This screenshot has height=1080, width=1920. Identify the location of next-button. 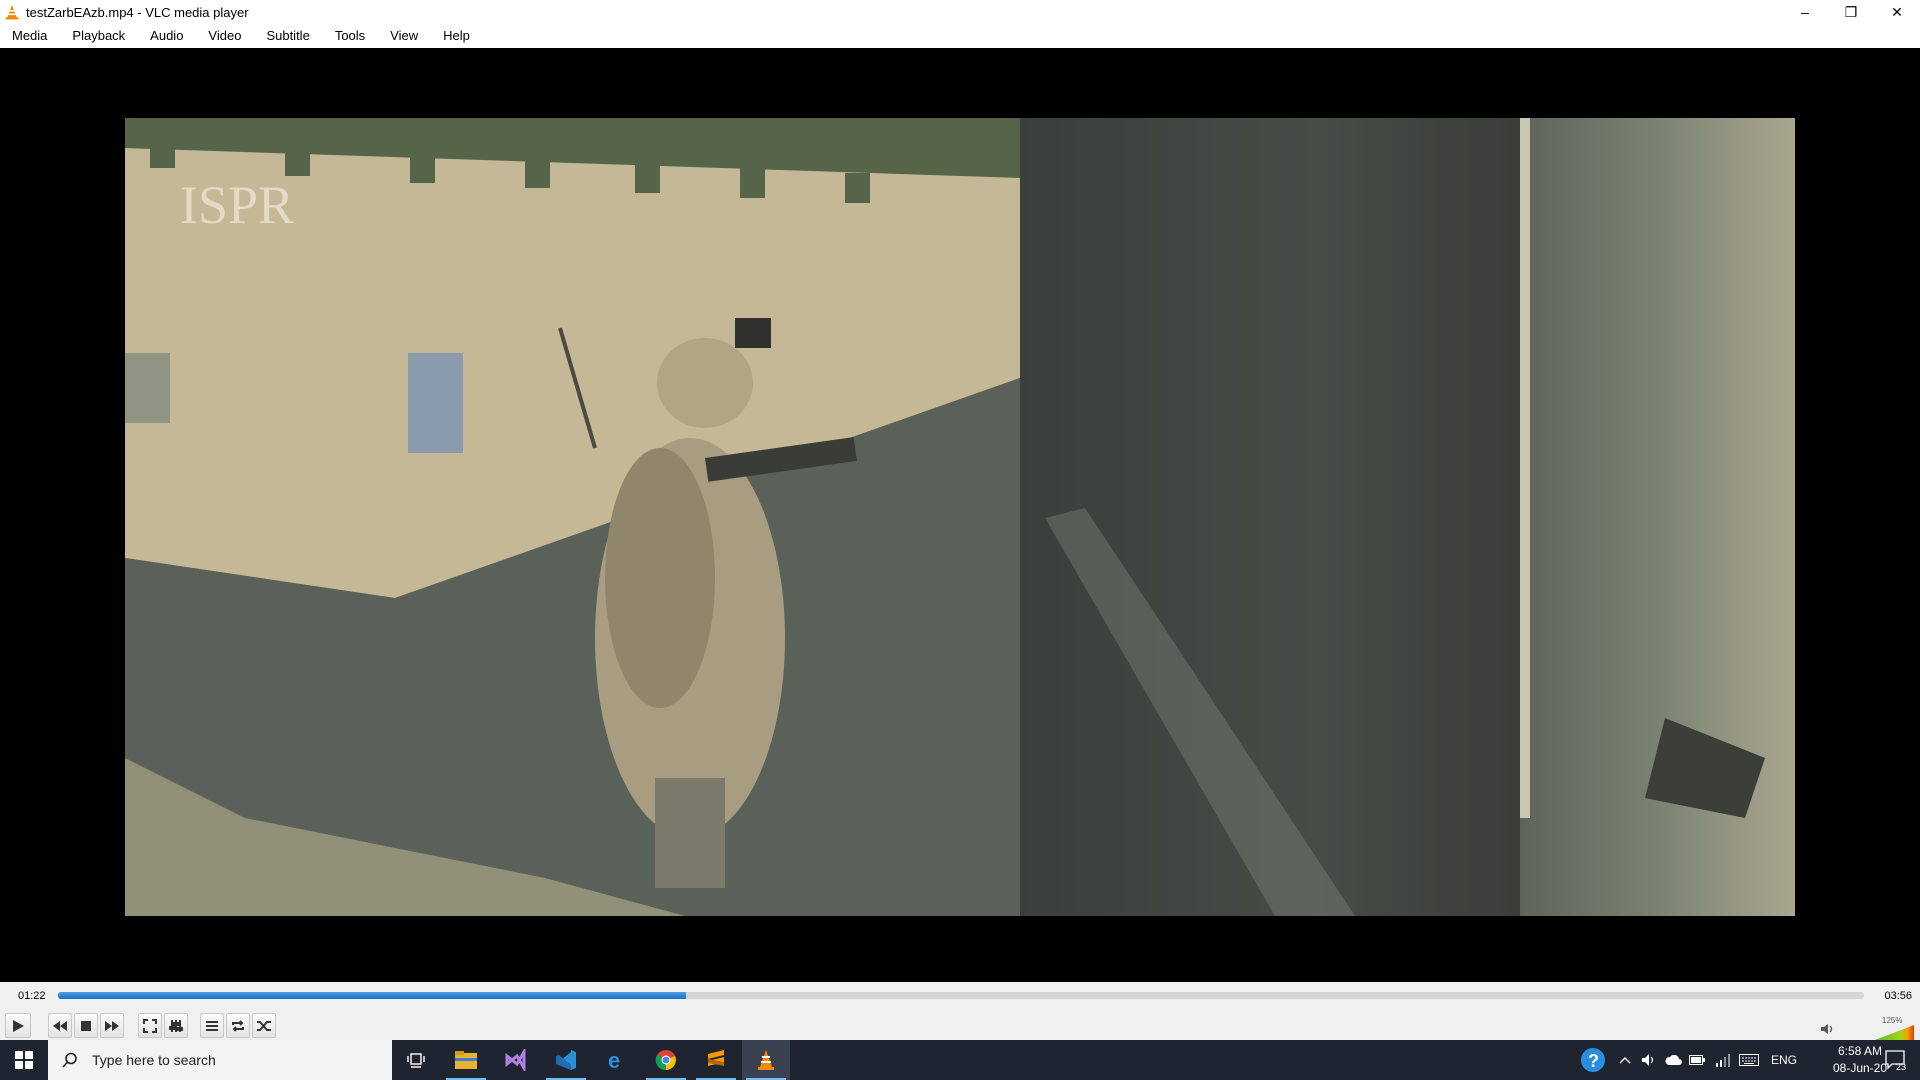
(112, 1025).